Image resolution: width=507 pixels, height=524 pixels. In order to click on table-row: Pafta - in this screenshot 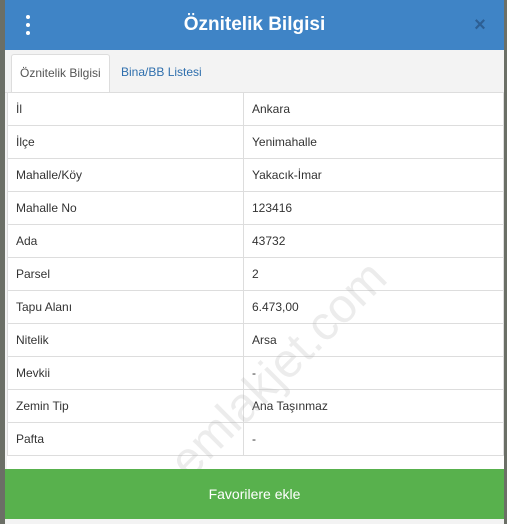, I will do `click(255, 439)`.